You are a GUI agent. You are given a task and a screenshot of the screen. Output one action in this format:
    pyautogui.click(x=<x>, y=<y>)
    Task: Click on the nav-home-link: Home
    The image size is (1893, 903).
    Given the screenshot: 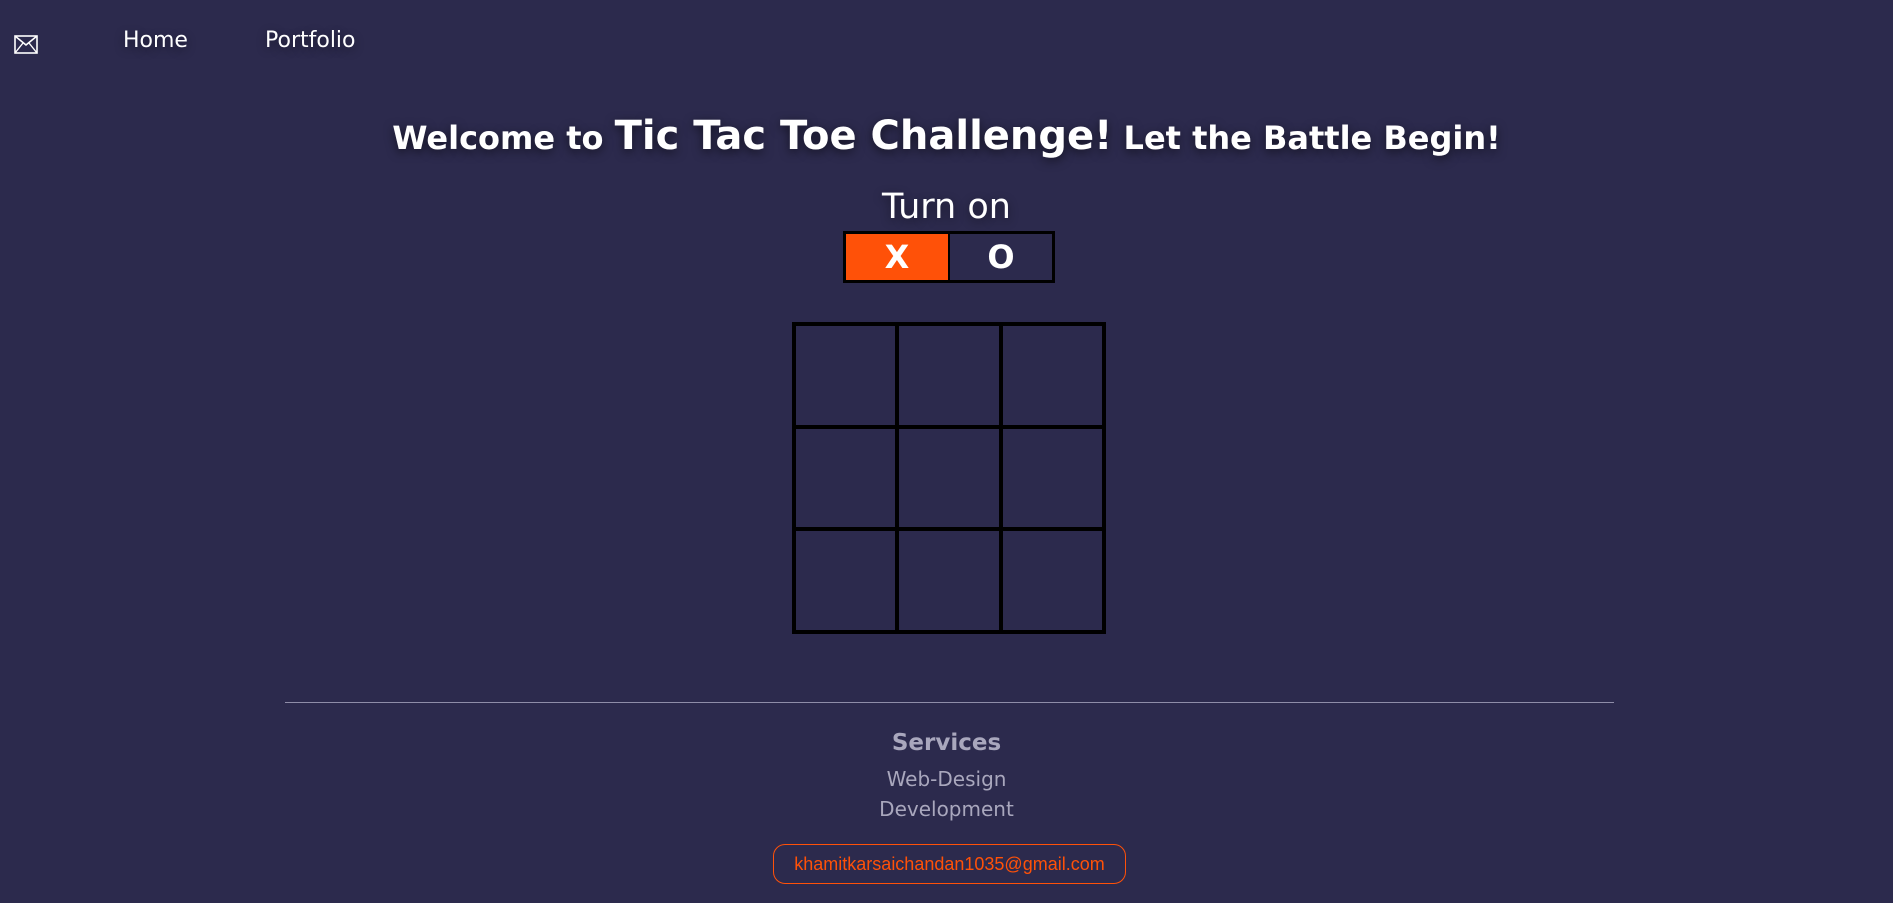 What is the action you would take?
    pyautogui.click(x=155, y=40)
    